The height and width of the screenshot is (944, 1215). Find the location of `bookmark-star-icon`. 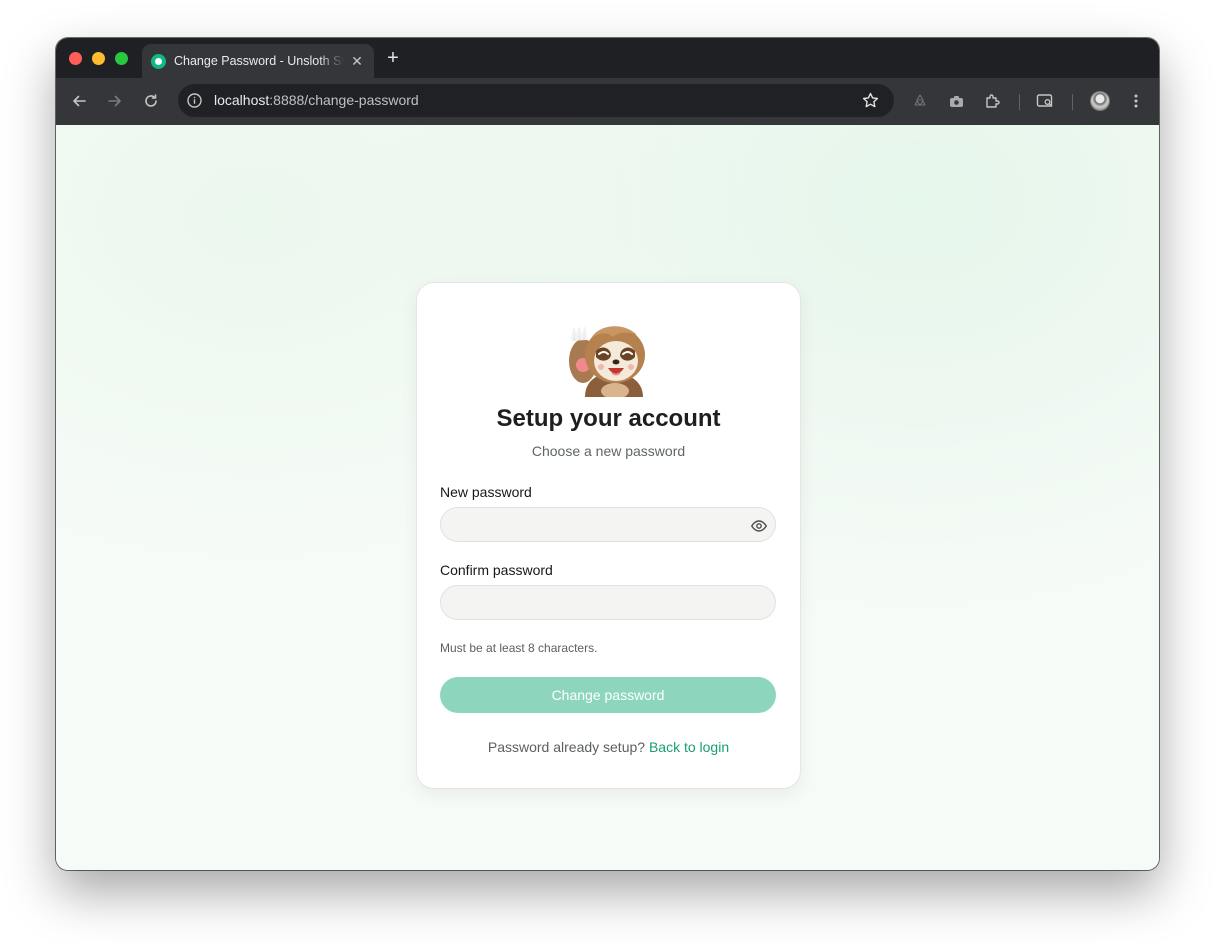

bookmark-star-icon is located at coordinates (870, 100).